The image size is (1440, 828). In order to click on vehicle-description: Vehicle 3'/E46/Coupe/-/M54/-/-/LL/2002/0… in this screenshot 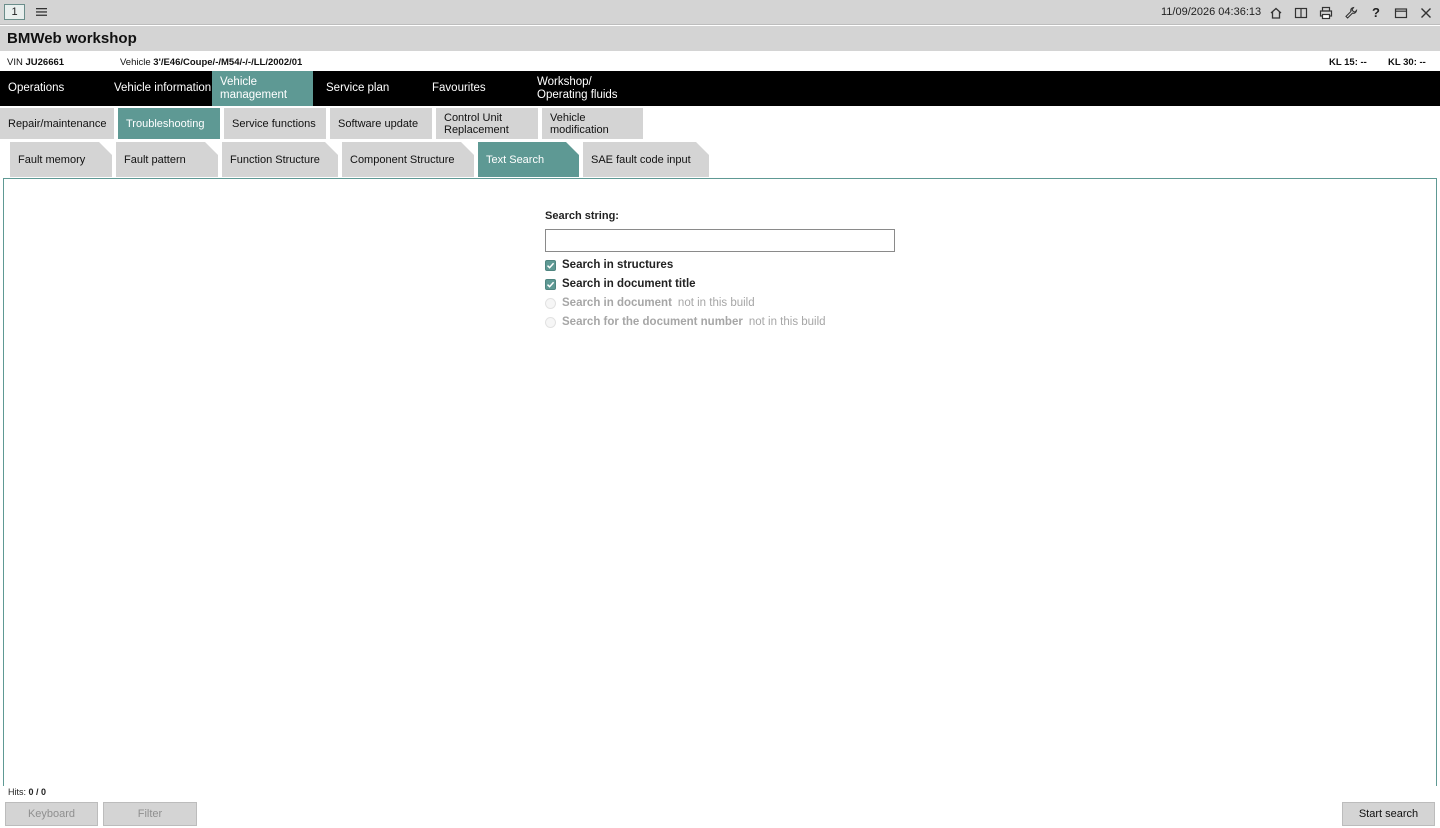, I will do `click(211, 62)`.